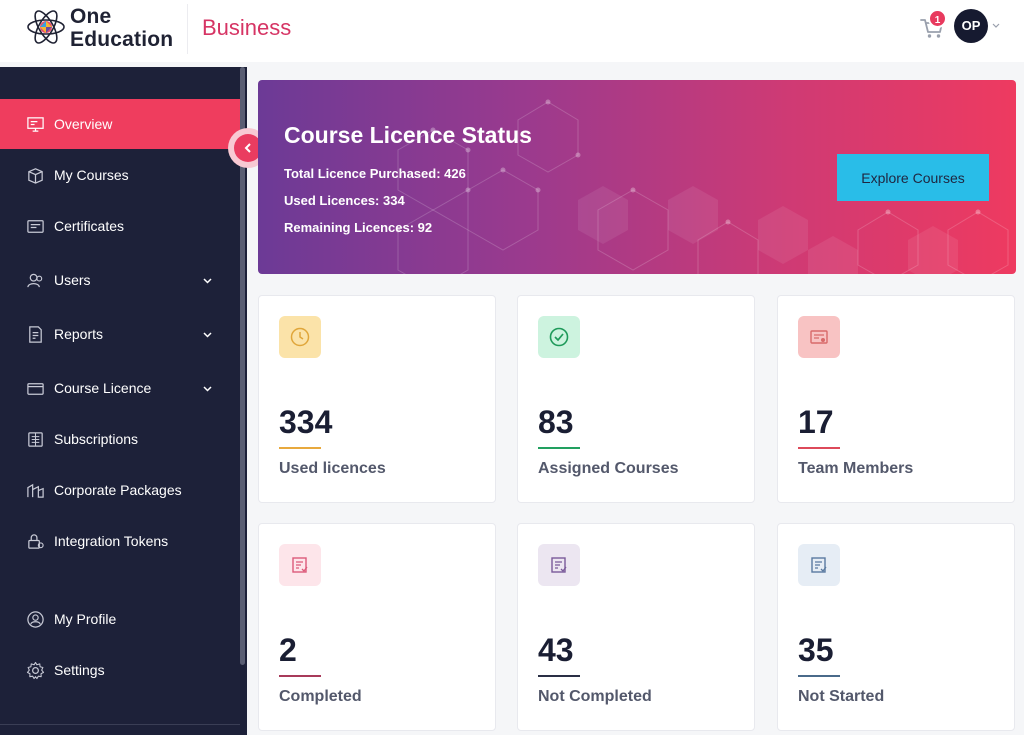 The height and width of the screenshot is (735, 1024). I want to click on stat-value: 83, so click(556, 422).